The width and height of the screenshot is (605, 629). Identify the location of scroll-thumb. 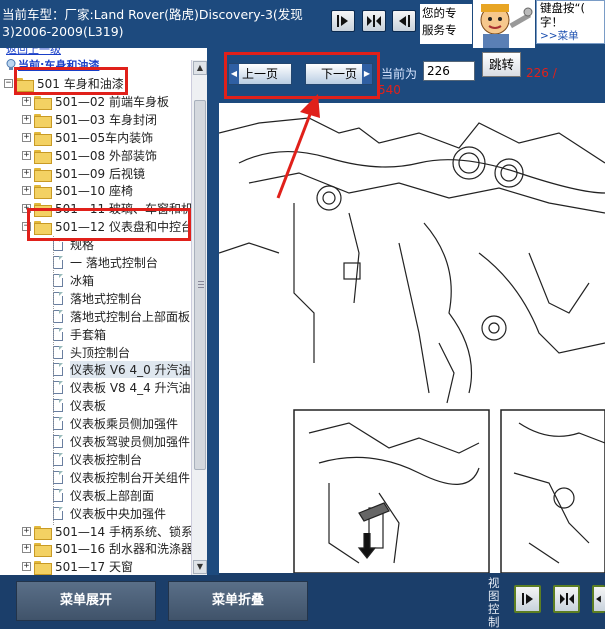
(200, 285).